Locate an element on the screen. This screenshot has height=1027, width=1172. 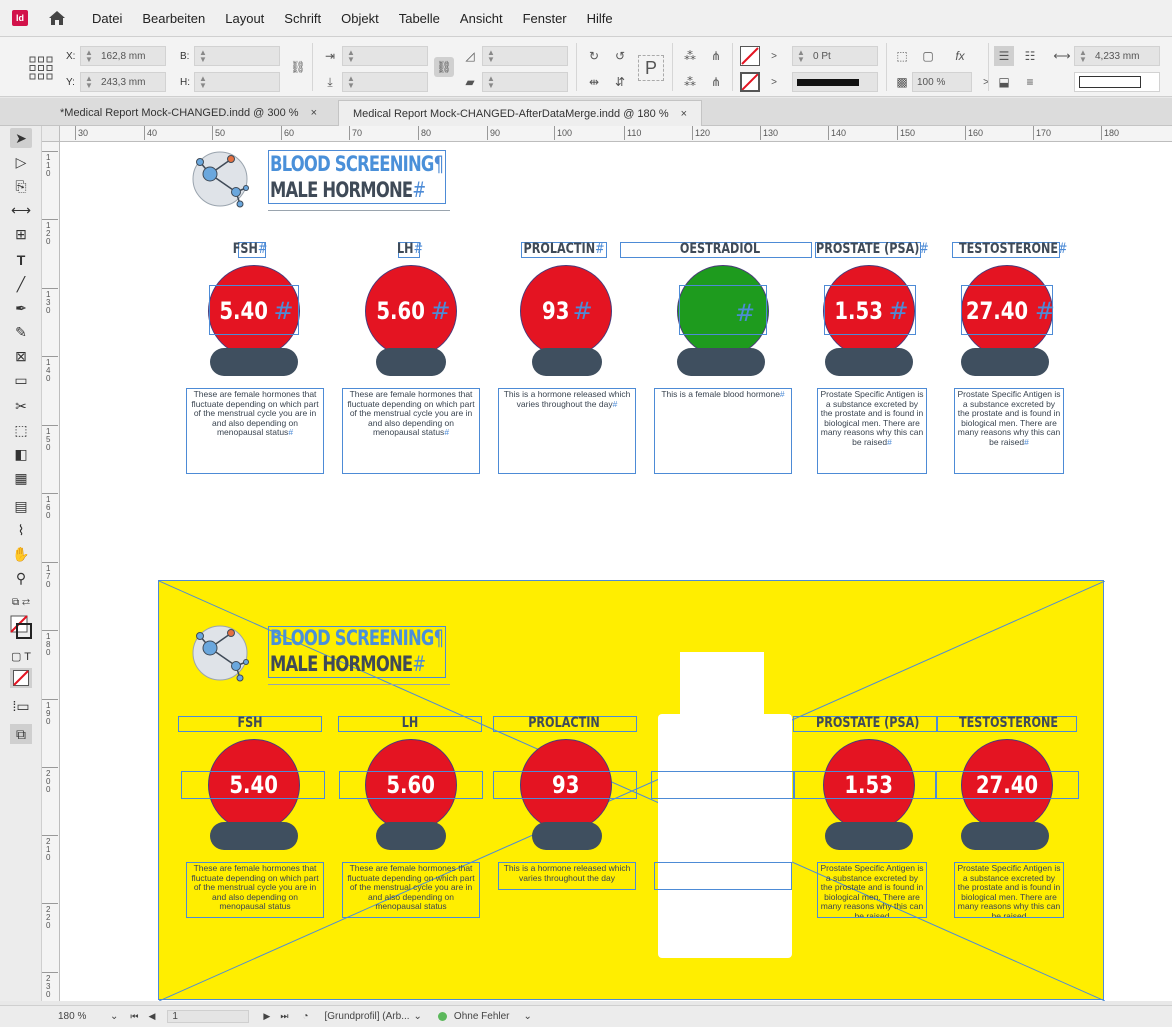
indesign-app-icon: Id is located at coordinates (20, 18).